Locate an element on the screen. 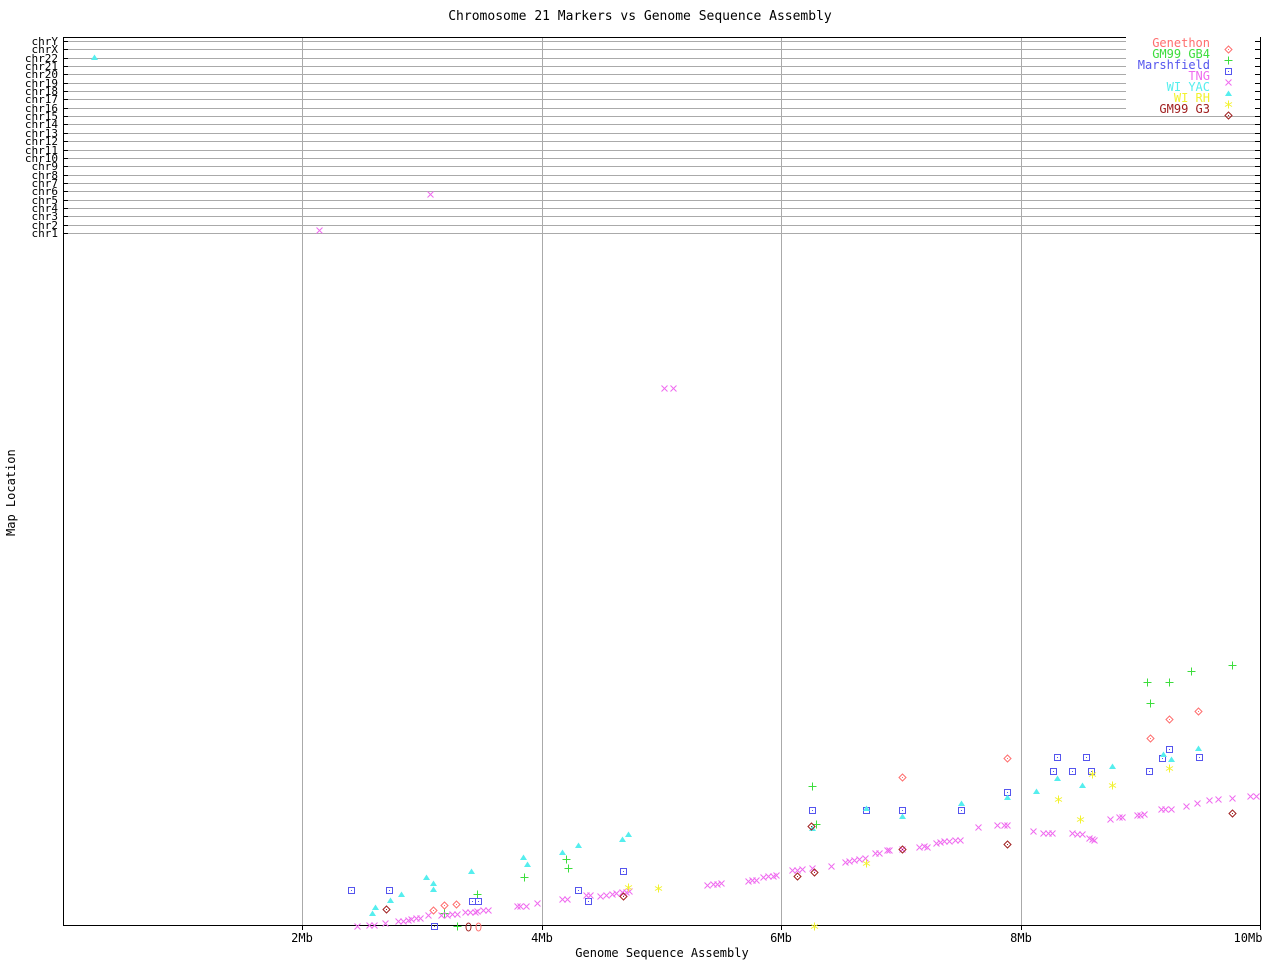 Image resolution: width=1280 pixels, height=960 pixels. x-tick-label: 6Mb is located at coordinates (781, 938).